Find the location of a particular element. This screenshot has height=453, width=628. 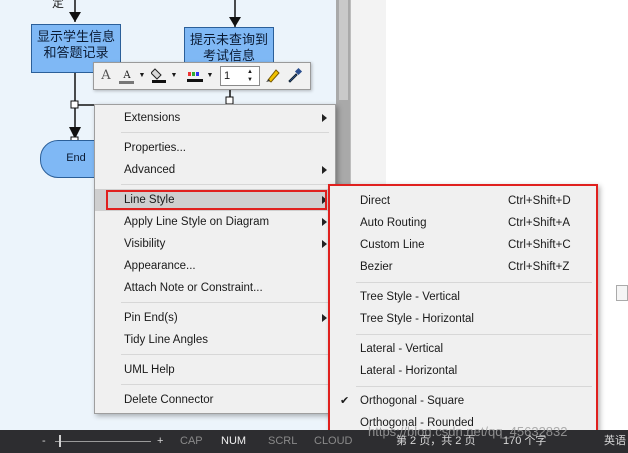

num-indicator: NUM is located at coordinates (234, 441).